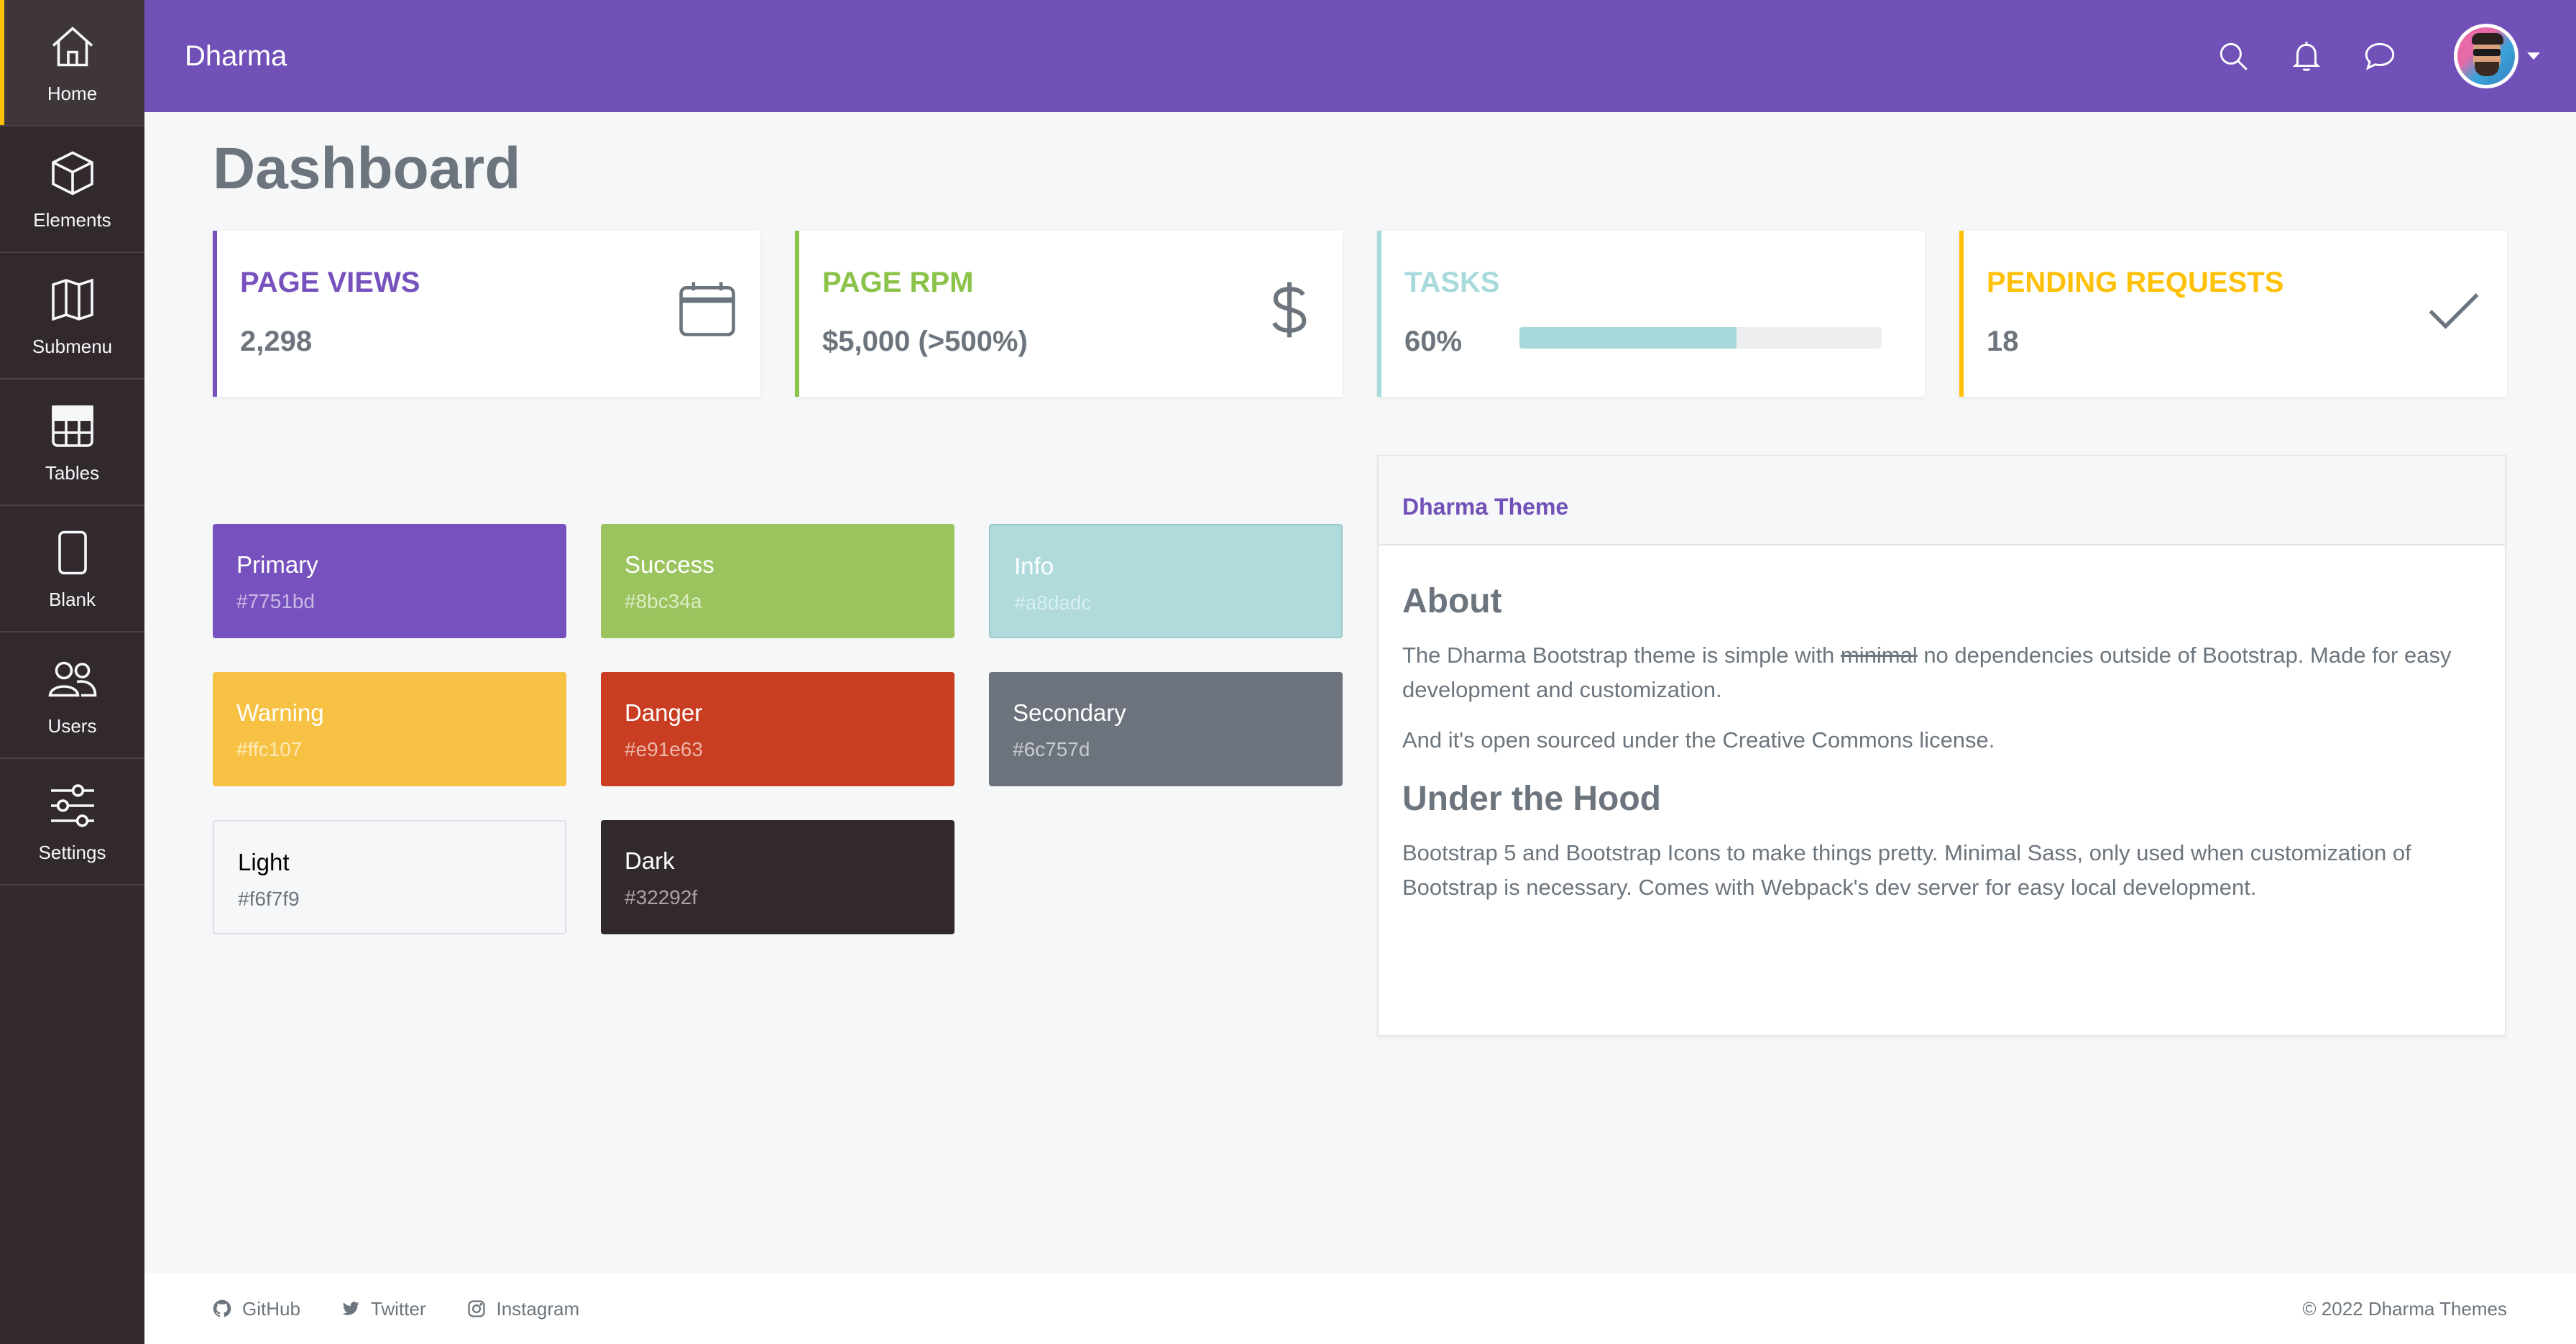 This screenshot has height=1344, width=2576. I want to click on swatch-hex: #7751bd, so click(276, 601).